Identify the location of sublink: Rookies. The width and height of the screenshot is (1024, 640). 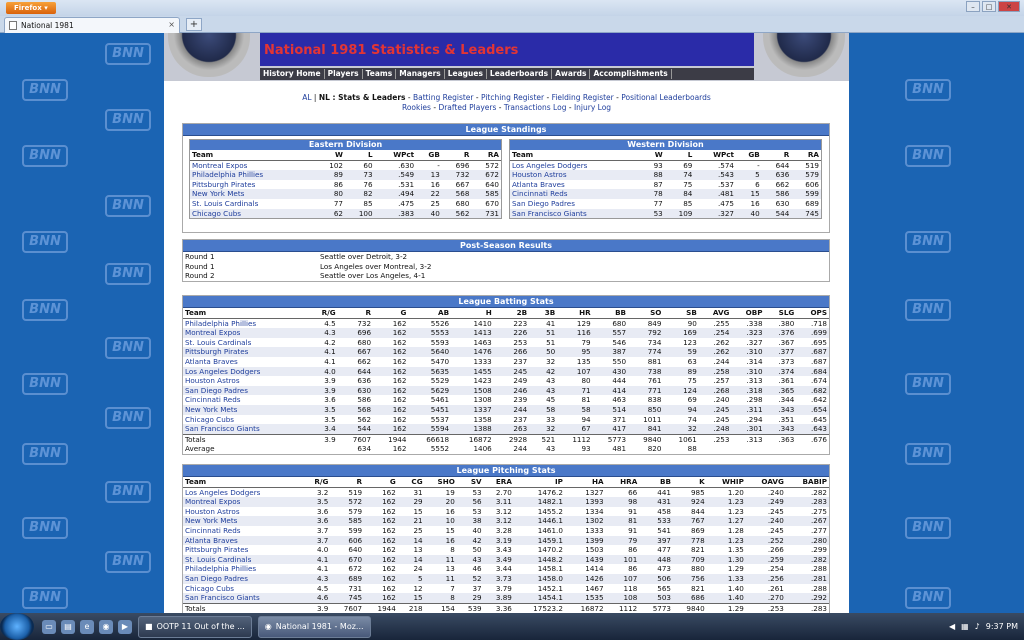
(416, 107).